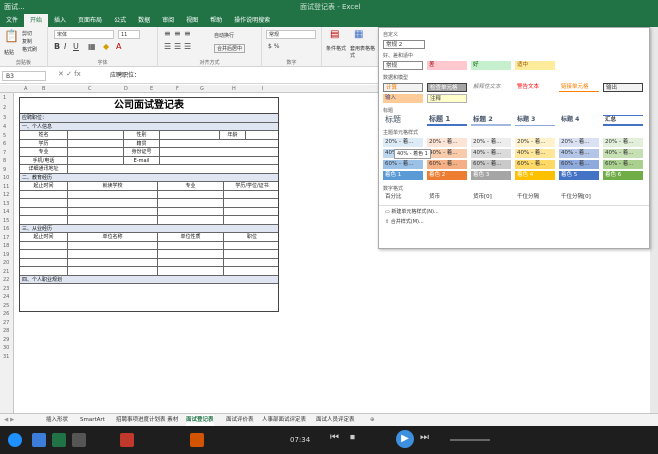  What do you see at coordinates (403, 98) in the screenshot?
I see `style-input: 输入` at bounding box center [403, 98].